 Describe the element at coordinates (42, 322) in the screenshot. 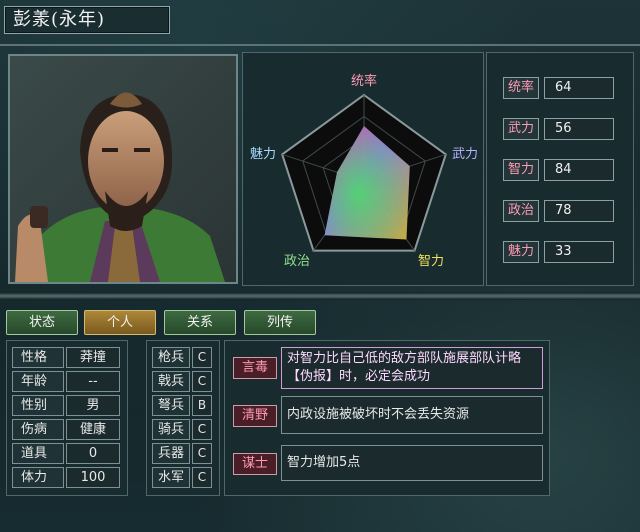

I see `tab-status: 状态` at that location.